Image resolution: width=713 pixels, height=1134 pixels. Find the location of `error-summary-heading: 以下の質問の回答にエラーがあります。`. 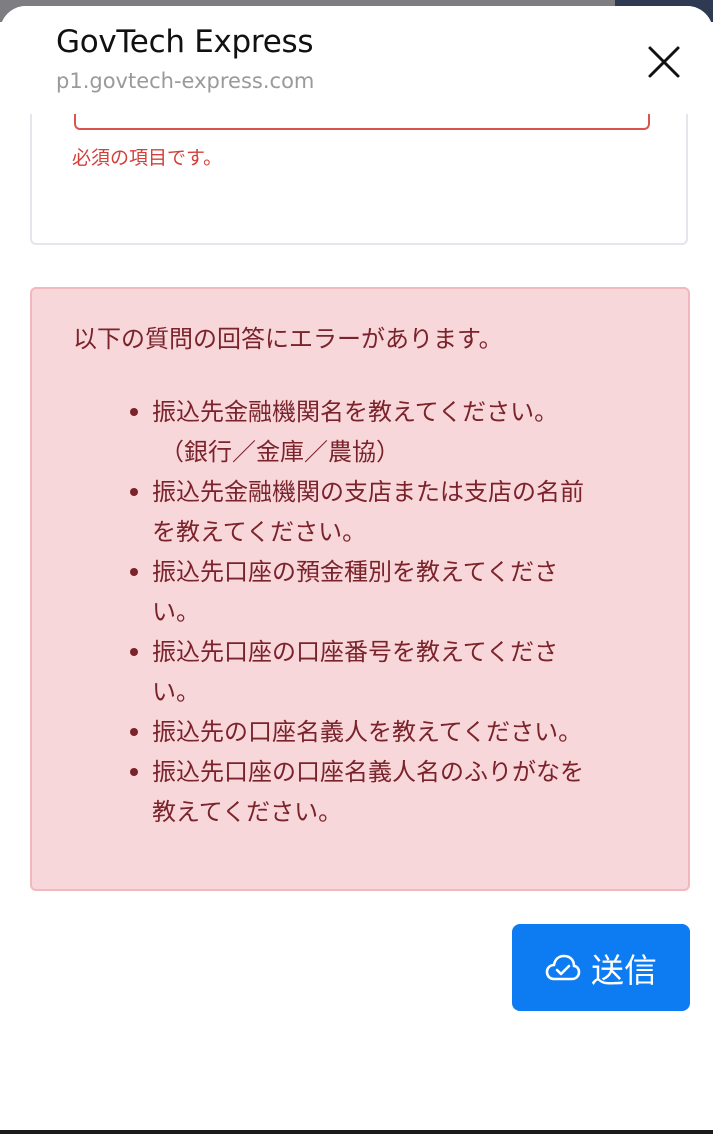

error-summary-heading: 以下の質問の回答にエラーがあります。 is located at coordinates (288, 339).